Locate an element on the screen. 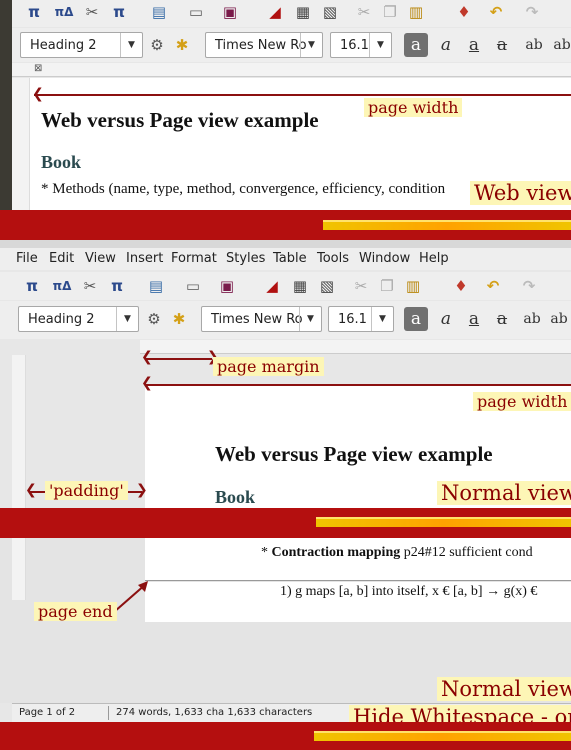  menu-help: Help is located at coordinates (434, 258).